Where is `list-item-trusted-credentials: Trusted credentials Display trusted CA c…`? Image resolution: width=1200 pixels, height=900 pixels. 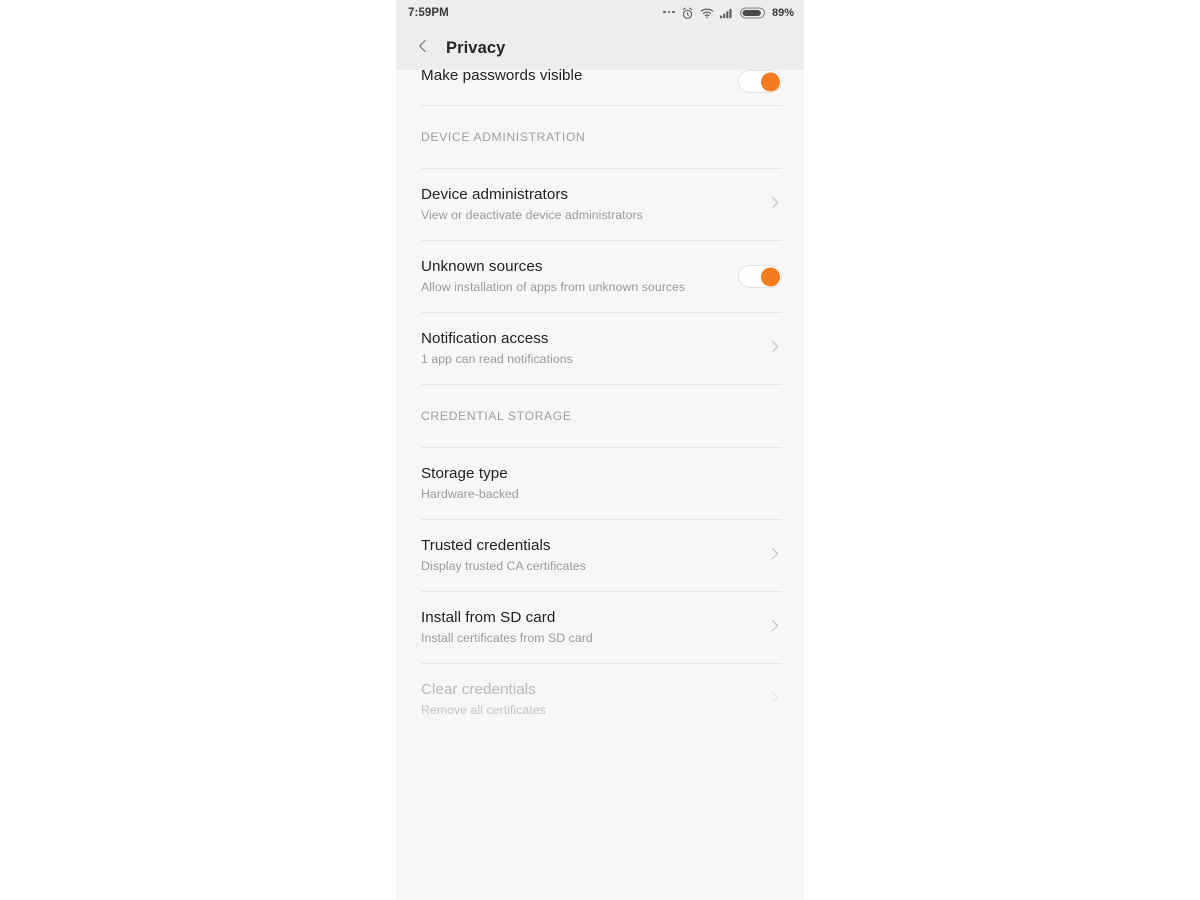
list-item-trusted-credentials: Trusted credentials Display trusted CA c… is located at coordinates (600, 555).